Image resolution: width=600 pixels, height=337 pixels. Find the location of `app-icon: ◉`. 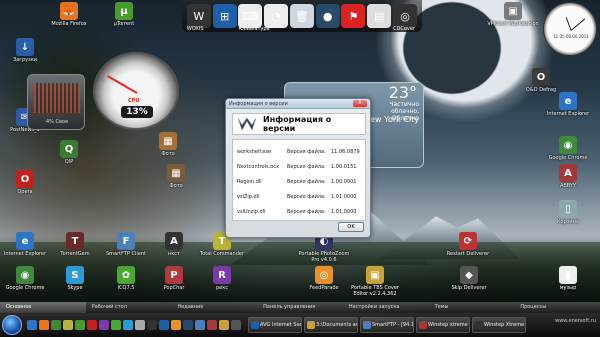

app-icon: ◉ is located at coordinates (25, 275).